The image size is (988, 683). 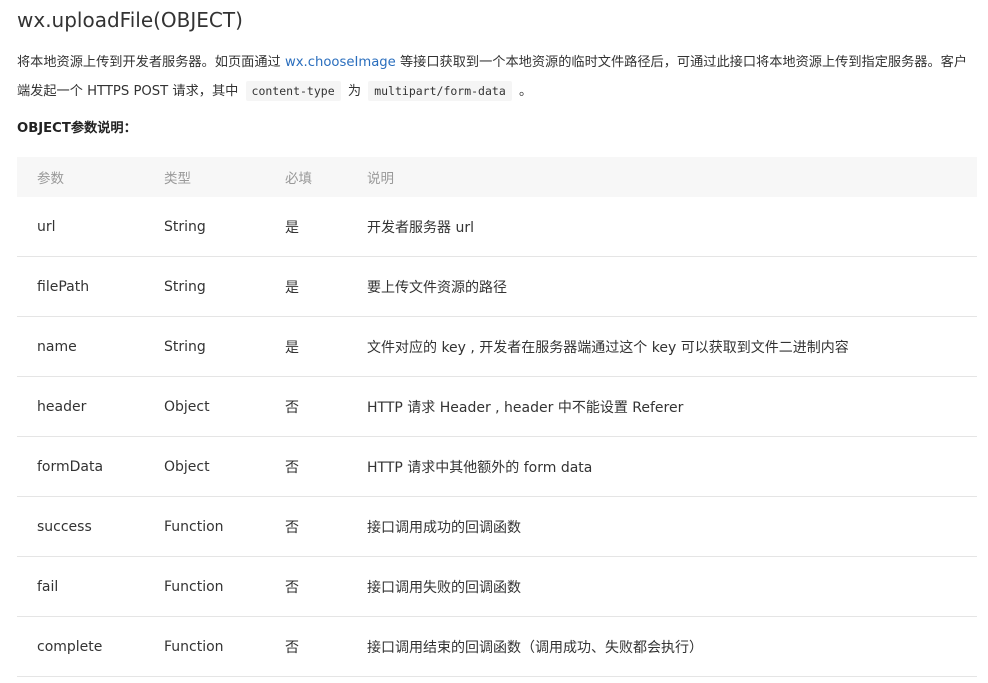 I want to click on table-row: success Function 否 接口调用成功的回调函数, so click(x=497, y=526).